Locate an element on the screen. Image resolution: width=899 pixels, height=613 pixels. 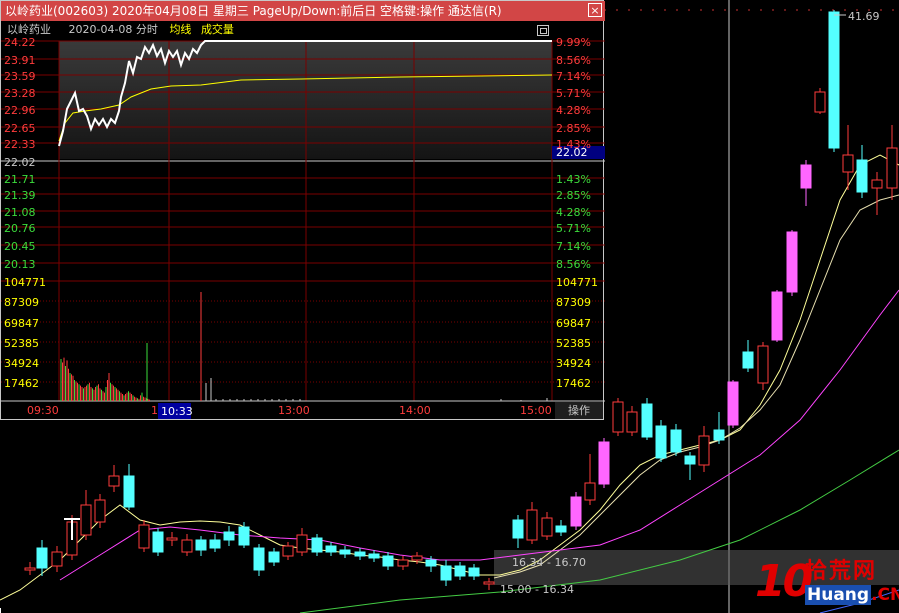
price-tick-label: 21.08 is located at coordinates (20, 212).